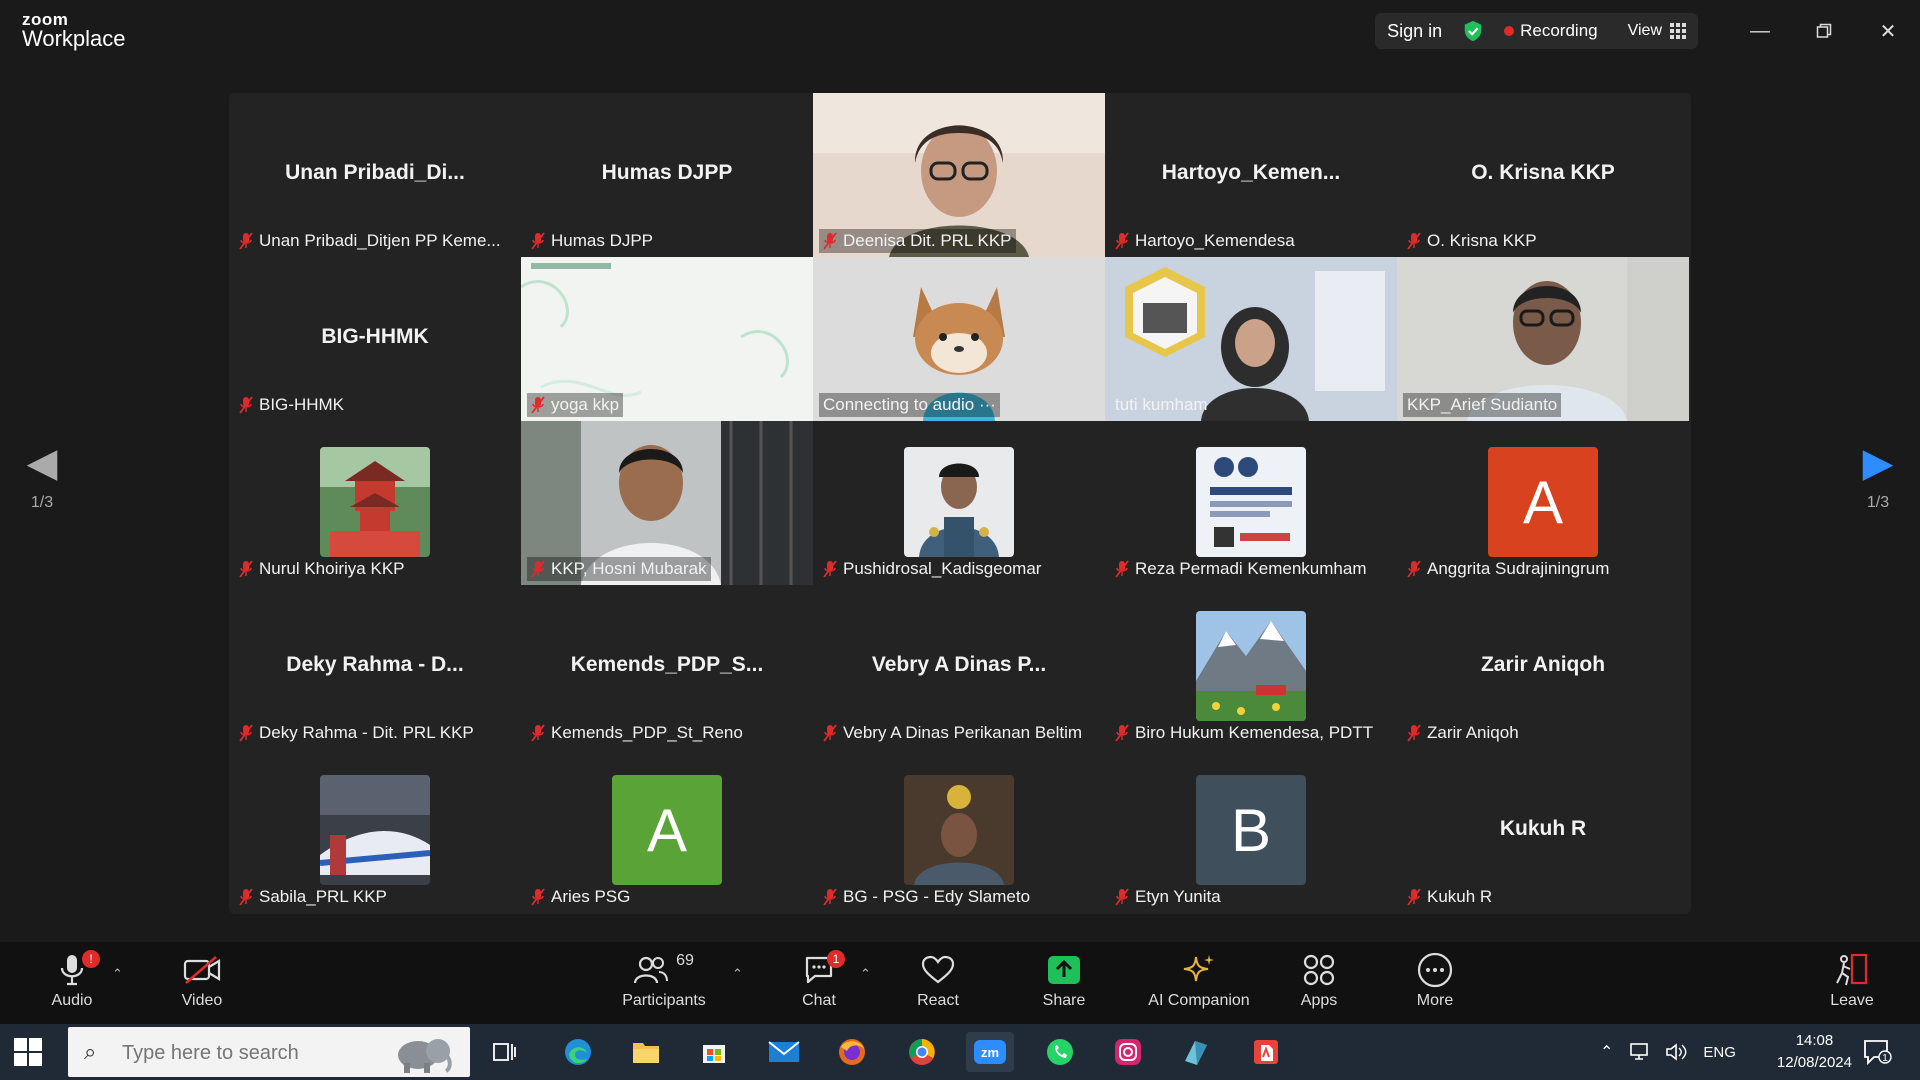 The width and height of the screenshot is (1920, 1080). What do you see at coordinates (714, 1052) in the screenshot?
I see `microsoft-store-icon` at bounding box center [714, 1052].